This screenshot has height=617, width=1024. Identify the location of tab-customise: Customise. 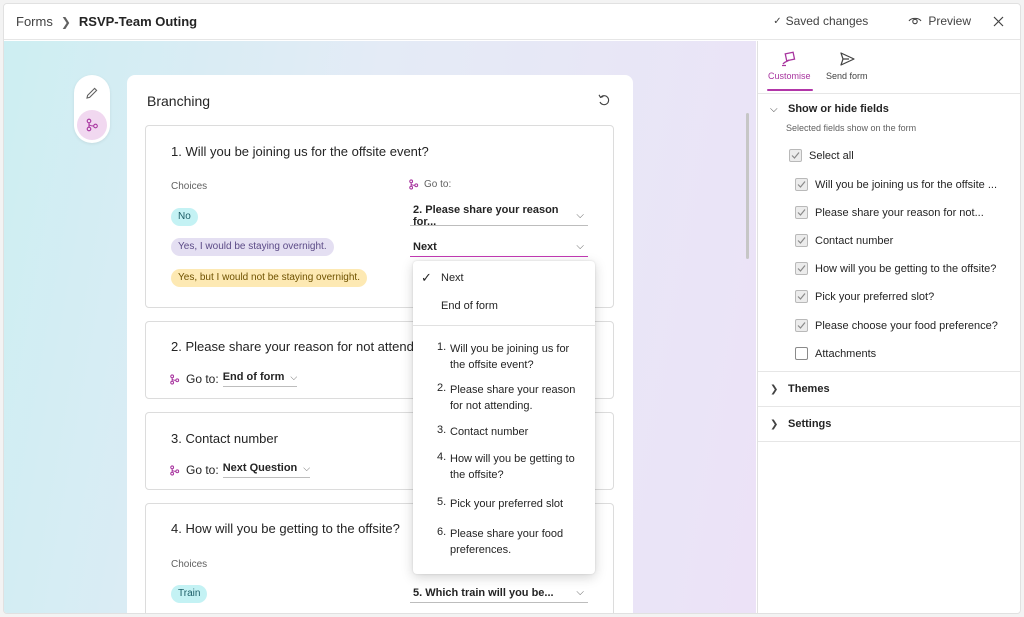
(789, 66).